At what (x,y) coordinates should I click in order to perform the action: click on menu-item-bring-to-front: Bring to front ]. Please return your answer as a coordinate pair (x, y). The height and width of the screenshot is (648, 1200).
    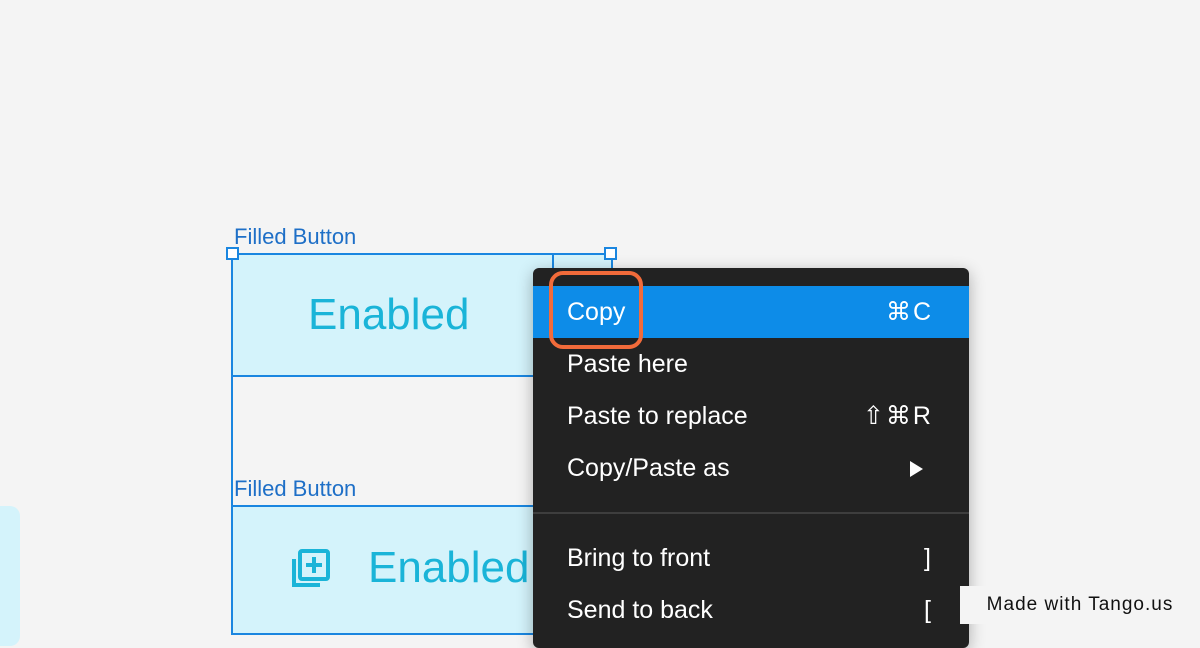
    Looking at the image, I should click on (751, 558).